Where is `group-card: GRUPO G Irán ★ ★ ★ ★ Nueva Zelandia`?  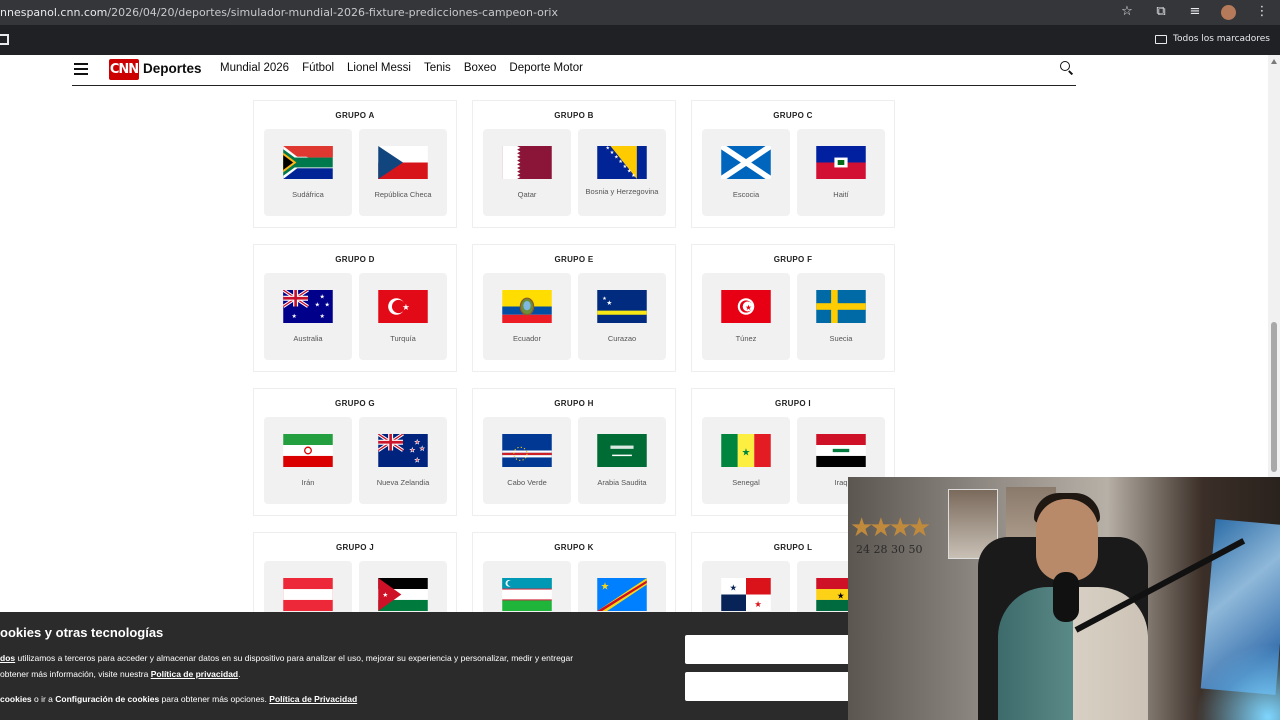 group-card: GRUPO G Irán ★ ★ ★ ★ Nueva Zelandia is located at coordinates (355, 452).